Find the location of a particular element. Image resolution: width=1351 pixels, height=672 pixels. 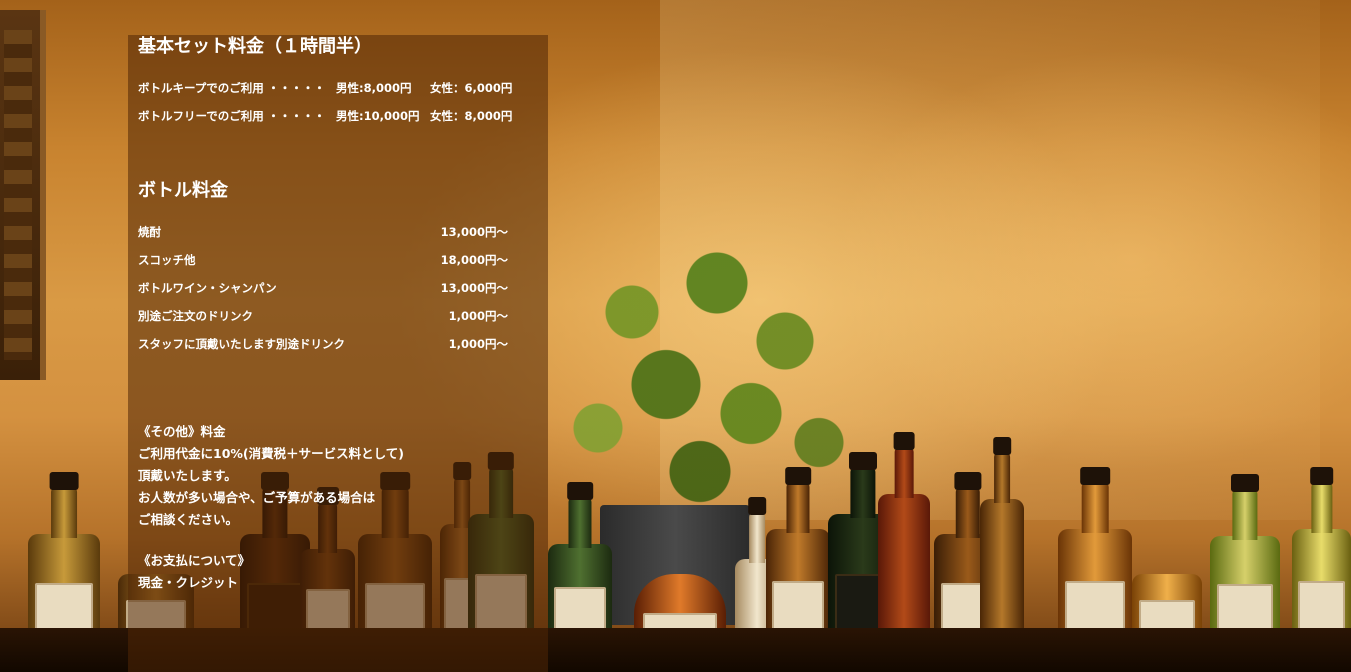

other-charges-line: お人数が多い場合や、ご予算がある場合は is located at coordinates (257, 497).